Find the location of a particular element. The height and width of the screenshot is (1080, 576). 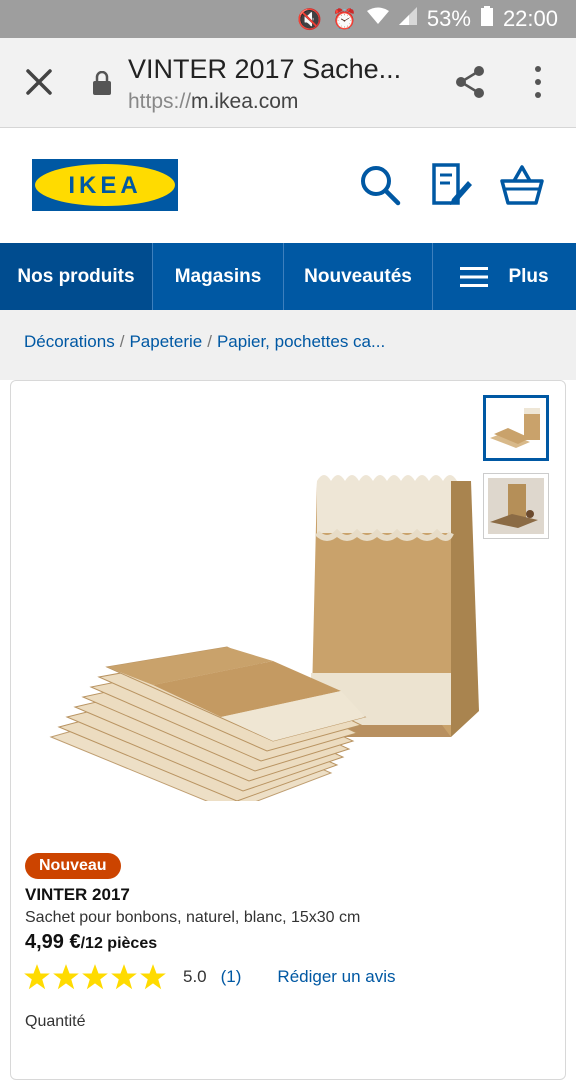

wifi-icon is located at coordinates (377, 19).